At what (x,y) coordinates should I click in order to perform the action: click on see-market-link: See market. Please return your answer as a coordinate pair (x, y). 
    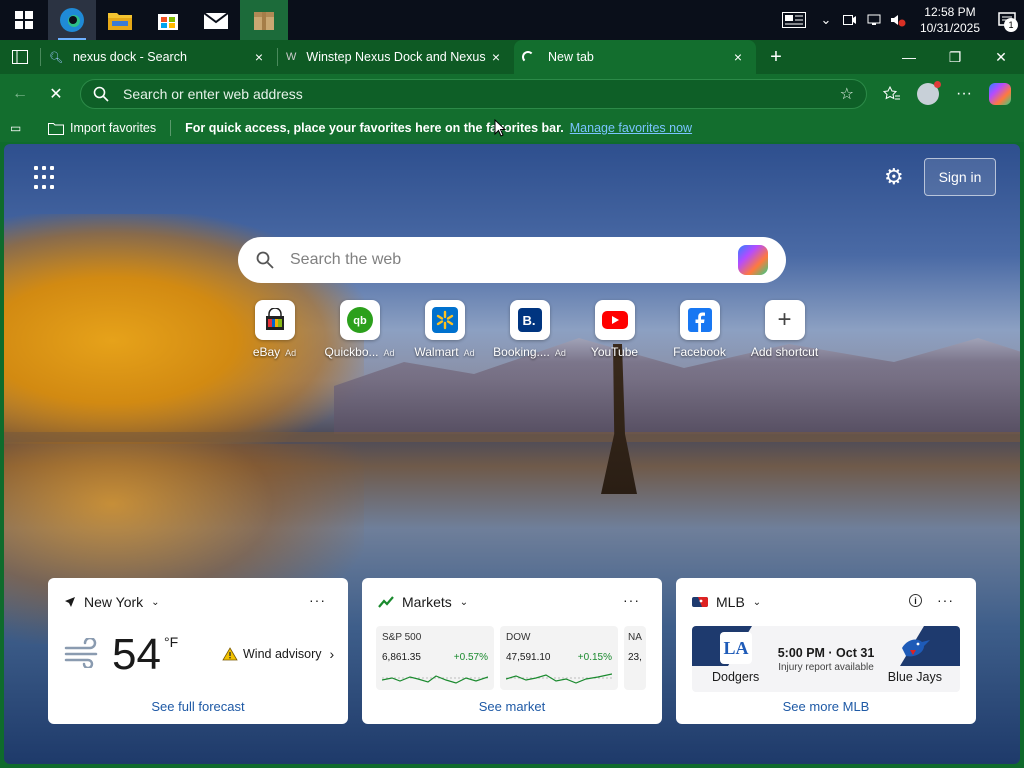
    Looking at the image, I should click on (512, 706).